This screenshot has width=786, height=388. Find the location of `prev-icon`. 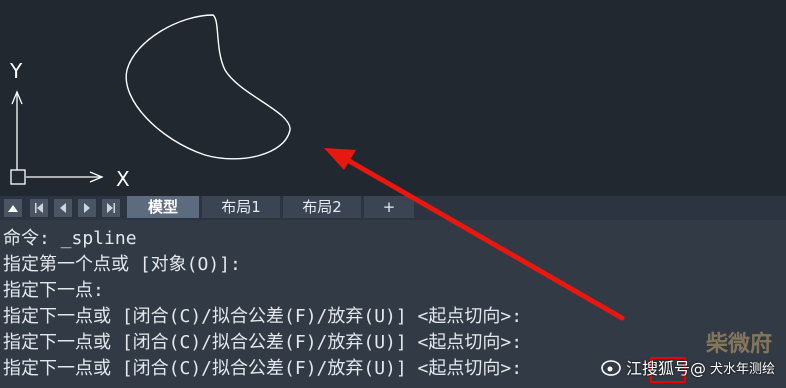

prev-icon is located at coordinates (63, 208).